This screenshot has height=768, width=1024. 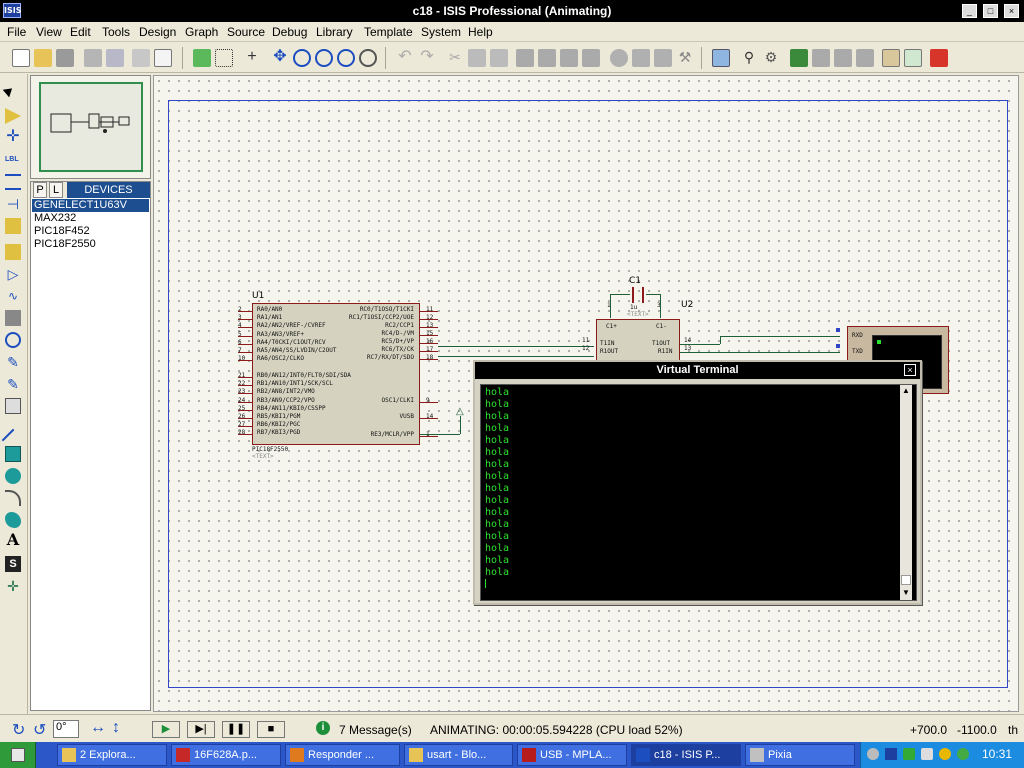 What do you see at coordinates (202, 58) in the screenshot?
I see `redraw-icon` at bounding box center [202, 58].